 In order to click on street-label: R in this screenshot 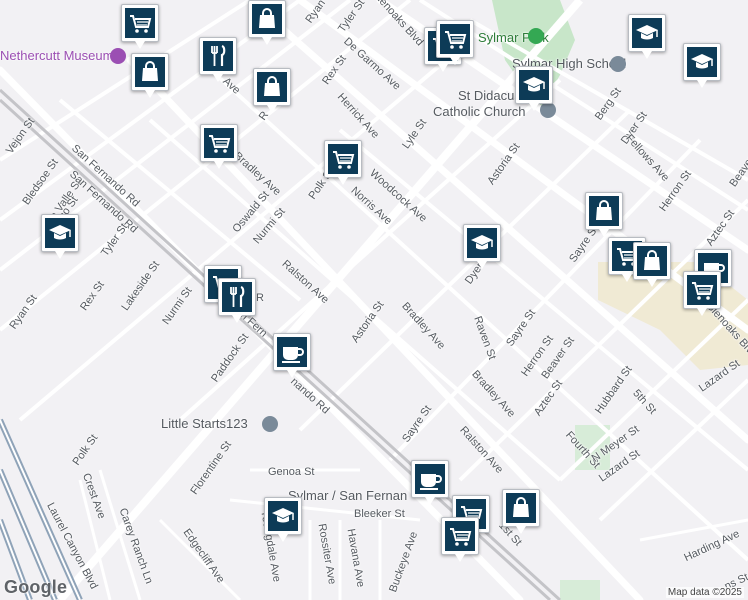, I will do `click(260, 298)`.